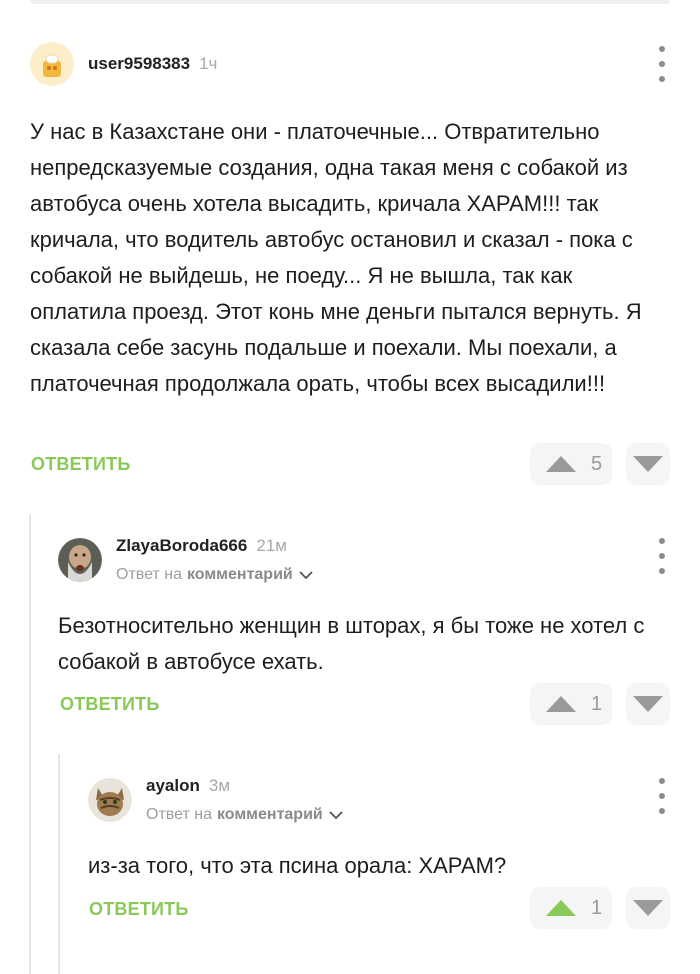 The height and width of the screenshot is (974, 700). Describe the element at coordinates (219, 785) in the screenshot. I see `timestamp: 3м` at that location.